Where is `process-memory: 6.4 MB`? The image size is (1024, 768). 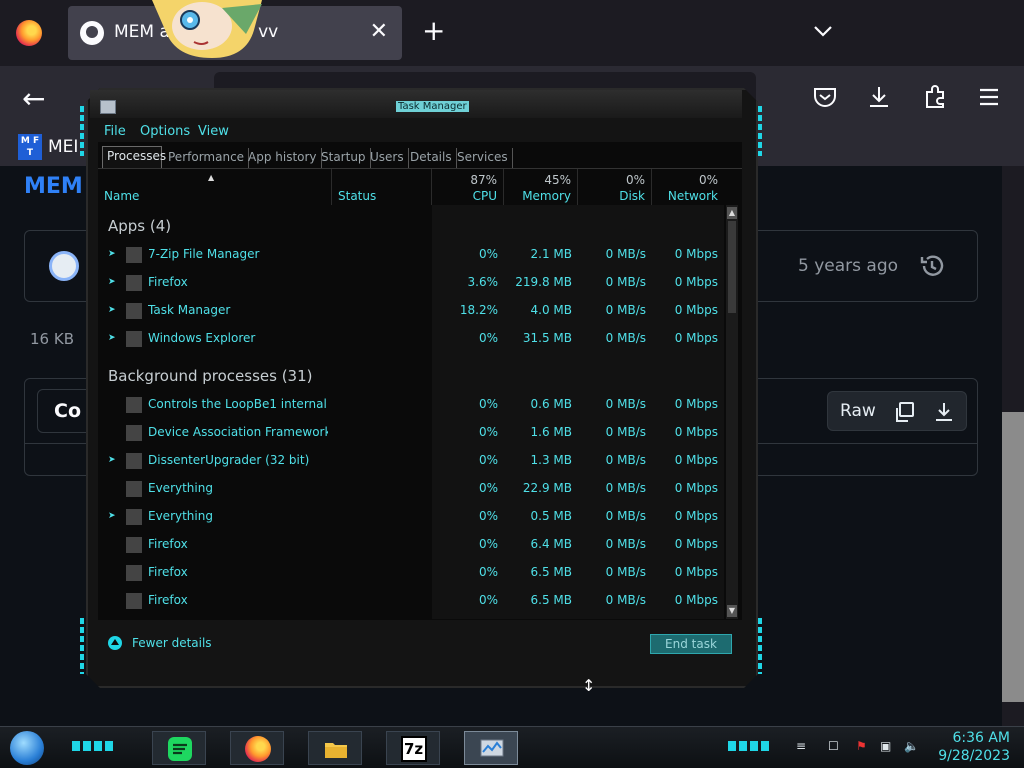
process-memory: 6.4 MB is located at coordinates (551, 544).